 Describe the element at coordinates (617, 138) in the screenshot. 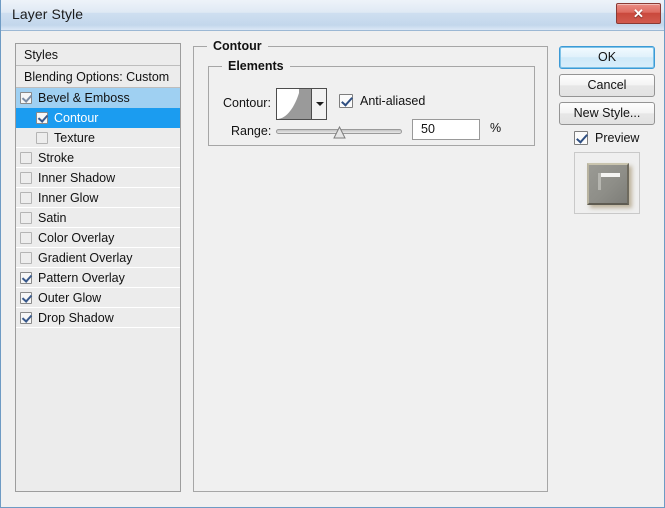

I see `preview-label: Preview` at that location.